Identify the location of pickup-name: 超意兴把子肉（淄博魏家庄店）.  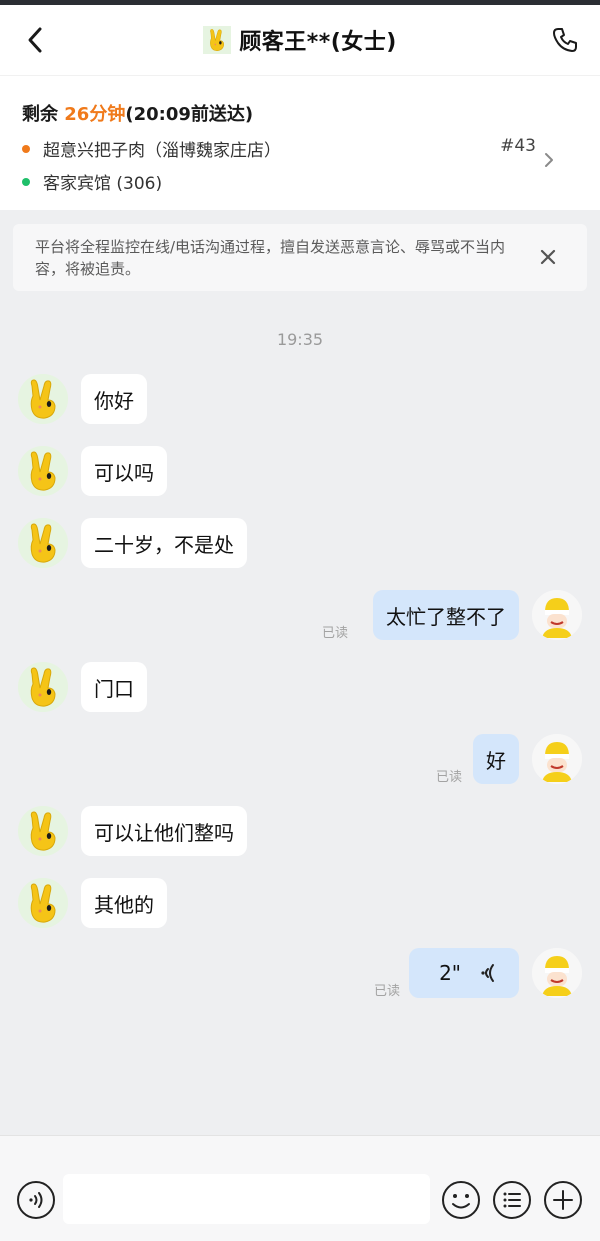
(162, 151).